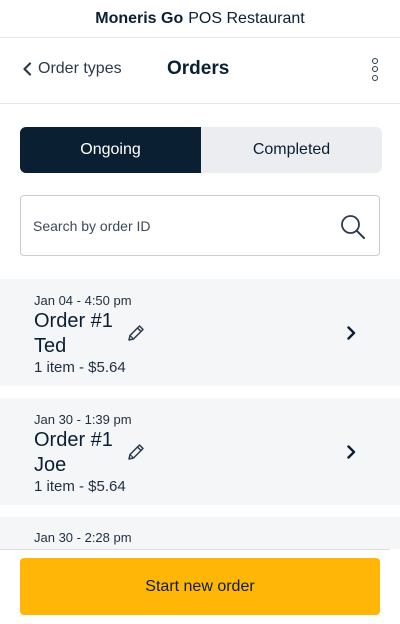 The width and height of the screenshot is (400, 624). I want to click on start-new-order-button: Start new order, so click(200, 586).